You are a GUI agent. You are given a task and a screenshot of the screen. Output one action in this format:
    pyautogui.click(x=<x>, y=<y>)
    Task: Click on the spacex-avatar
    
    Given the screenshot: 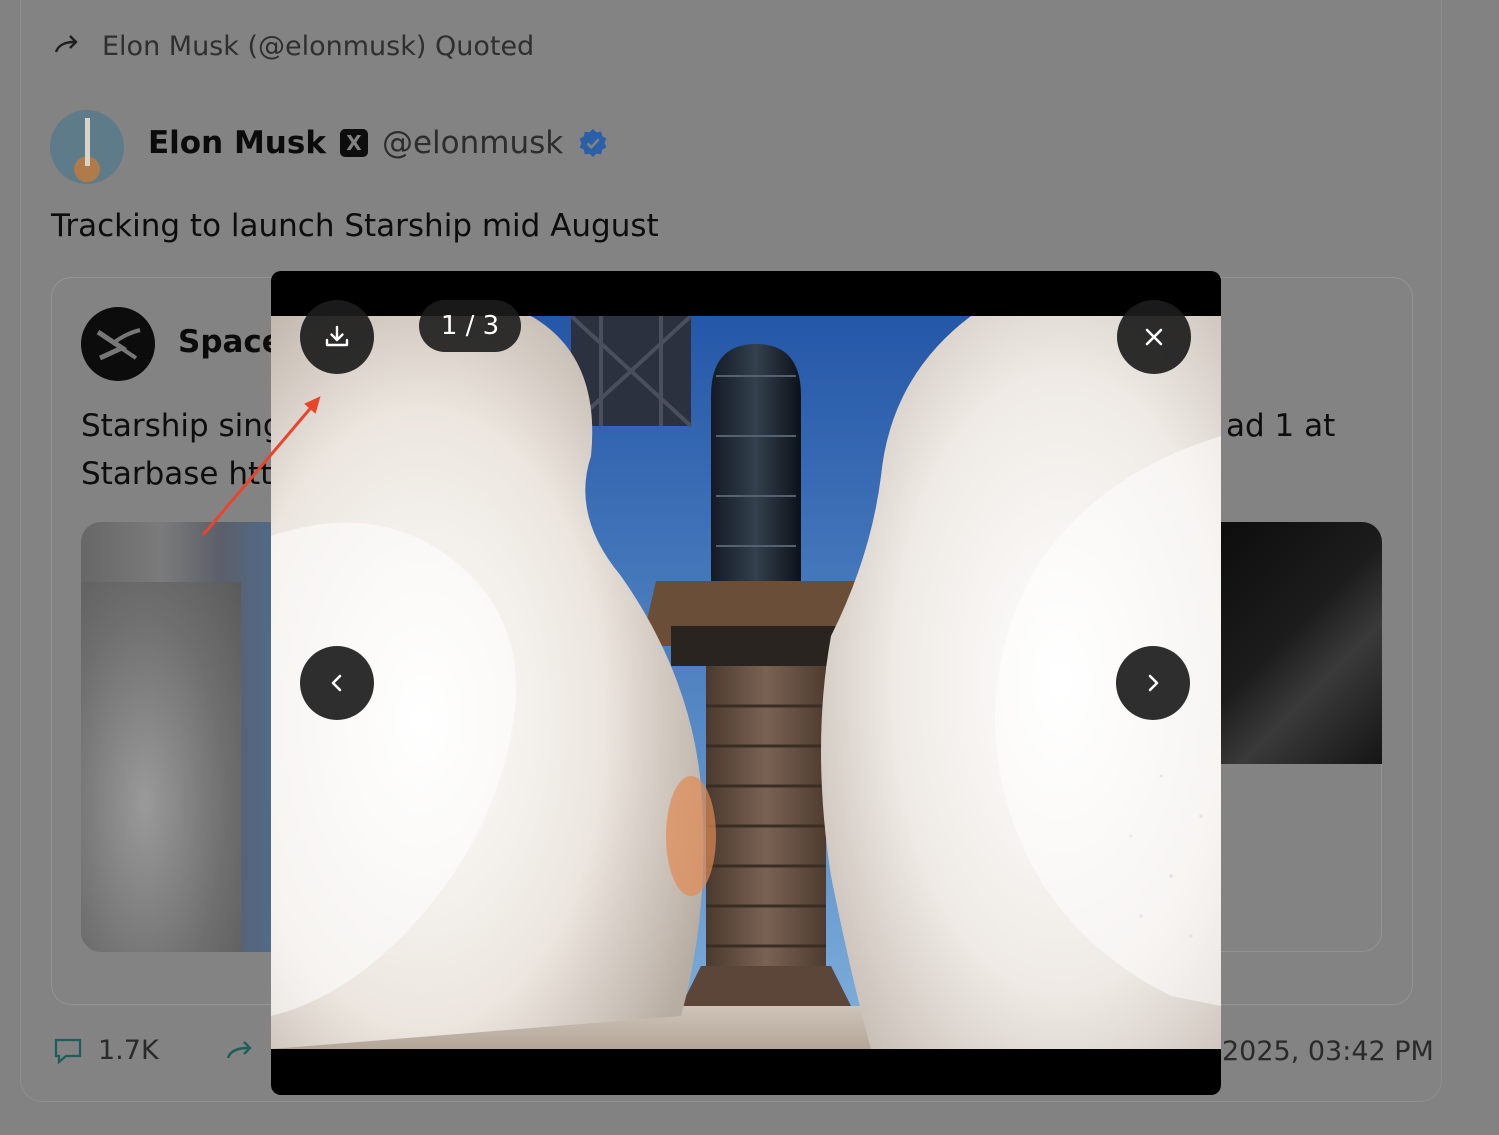 What is the action you would take?
    pyautogui.click(x=118, y=344)
    